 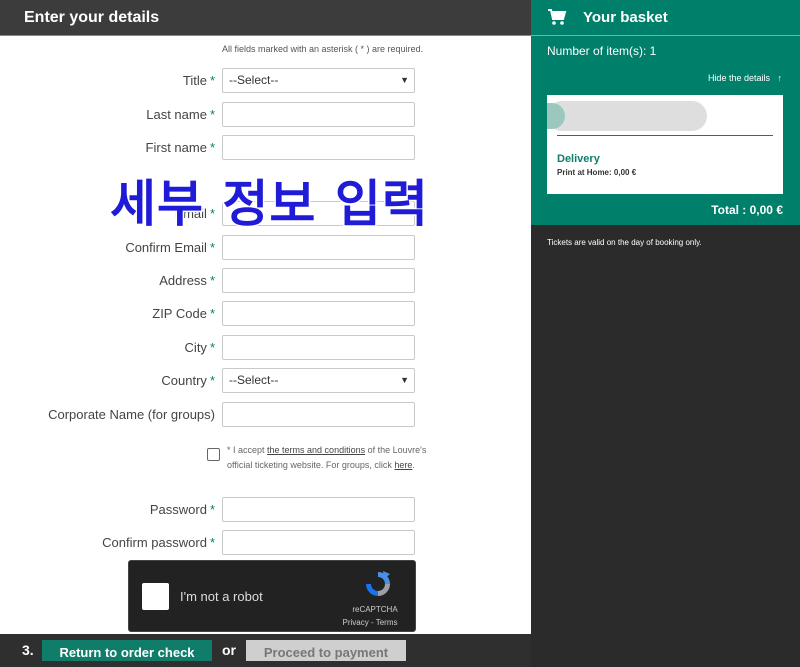 What do you see at coordinates (375, 609) in the screenshot?
I see `recaptcha-brand: reCAPTCHA` at bounding box center [375, 609].